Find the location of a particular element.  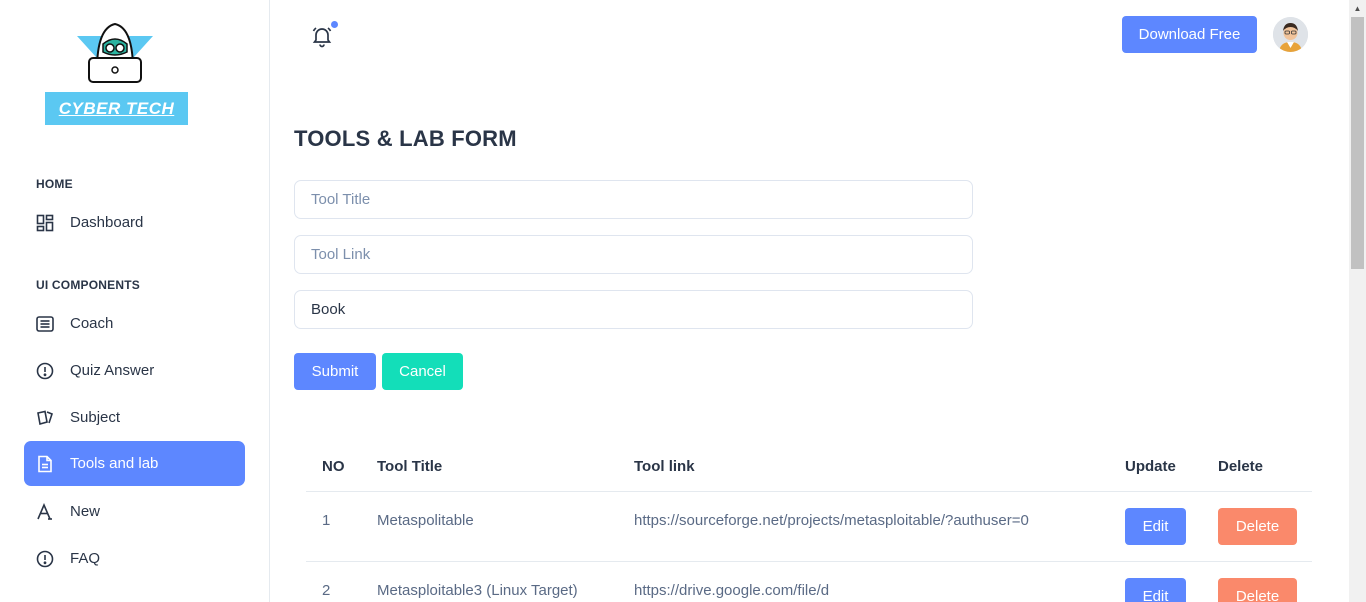

sidebar-item-label: New is located at coordinates (85, 511).